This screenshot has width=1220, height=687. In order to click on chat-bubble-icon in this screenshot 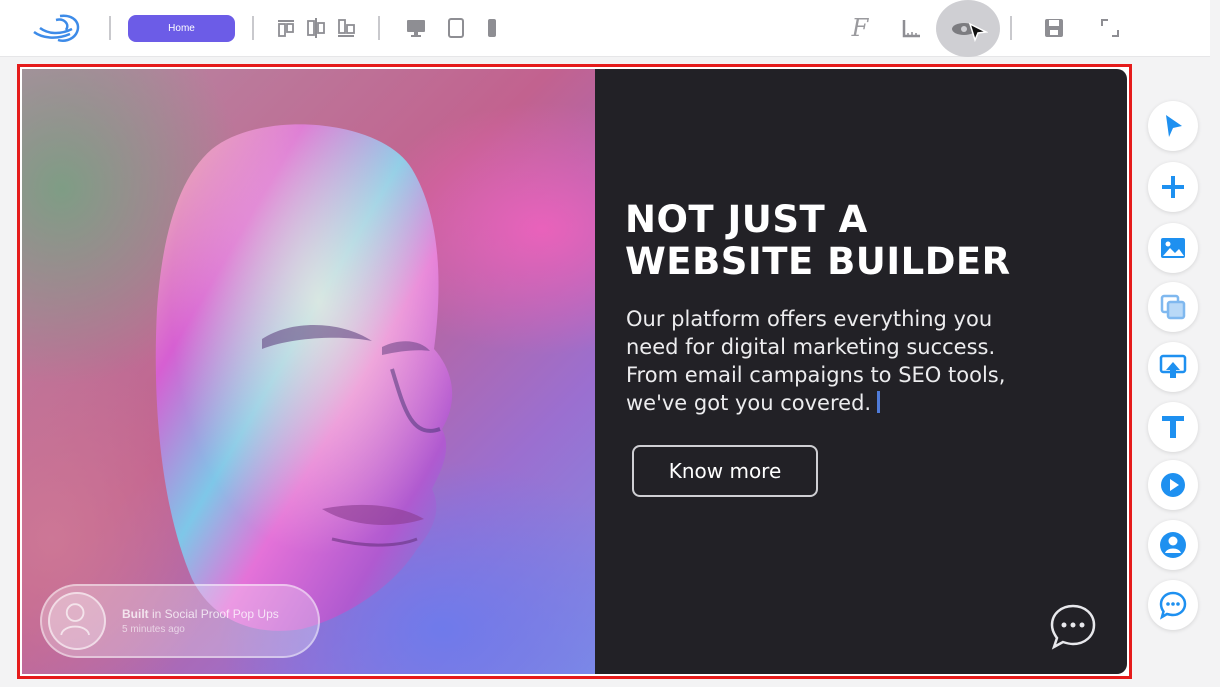, I will do `click(1073, 627)`.